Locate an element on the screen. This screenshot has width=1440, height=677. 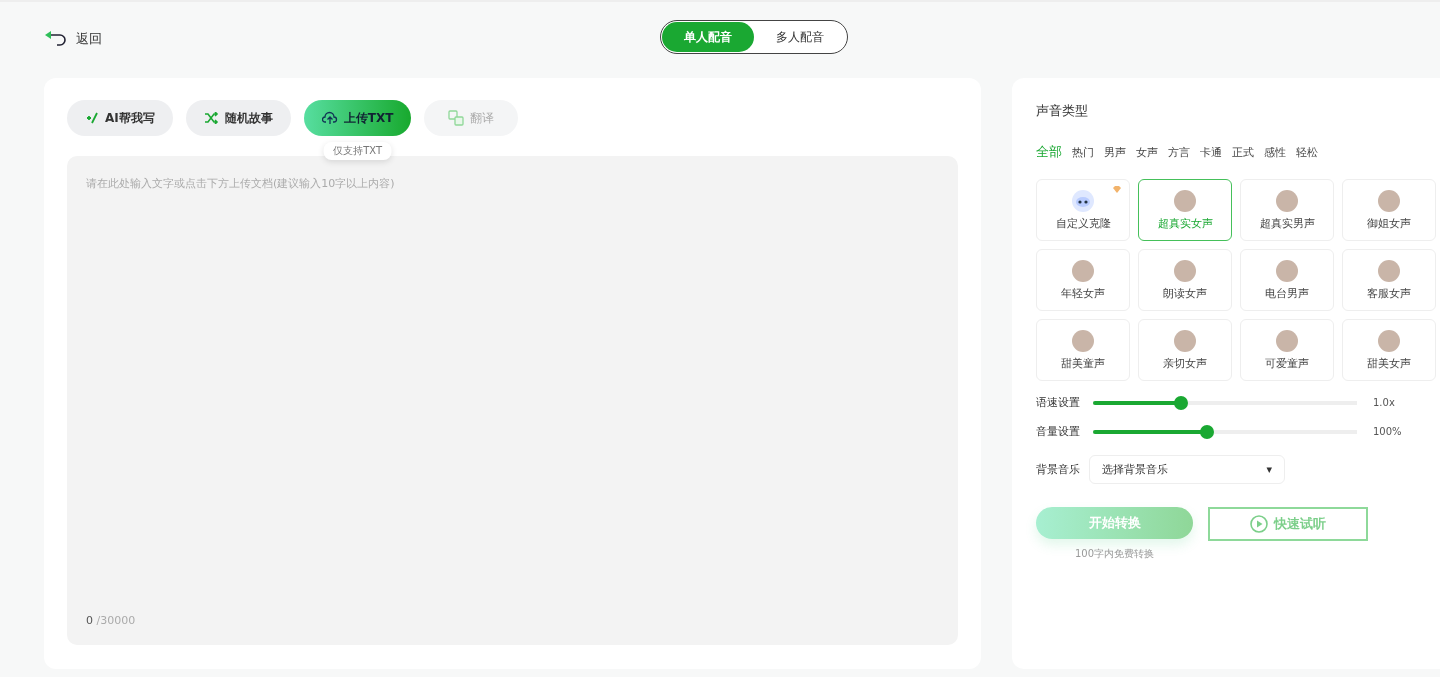
slider-value: 1.0x is located at coordinates (1384, 402).